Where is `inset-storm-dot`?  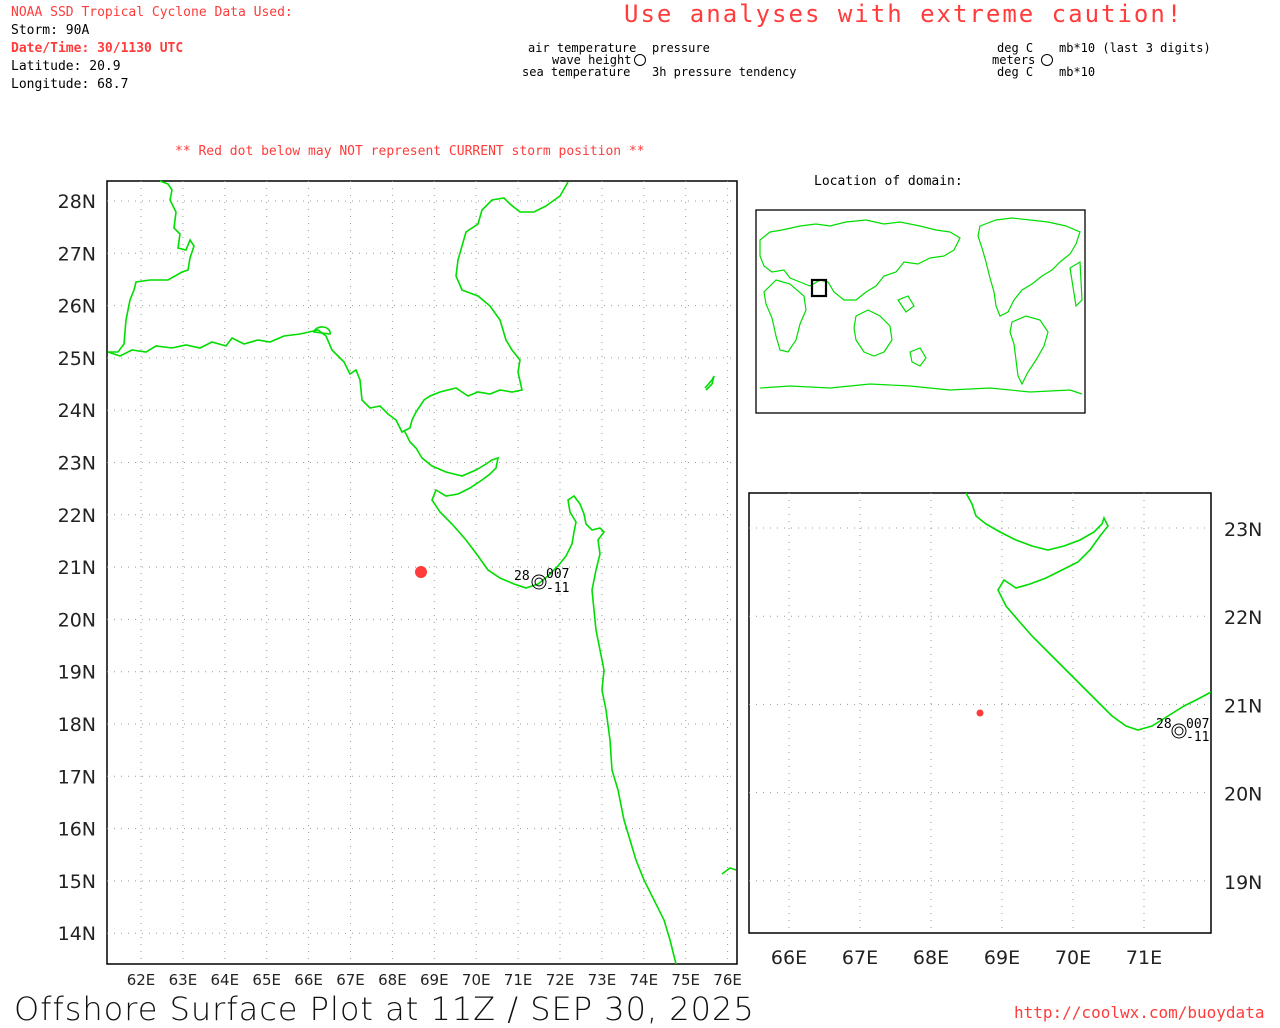
inset-storm-dot is located at coordinates (980, 713).